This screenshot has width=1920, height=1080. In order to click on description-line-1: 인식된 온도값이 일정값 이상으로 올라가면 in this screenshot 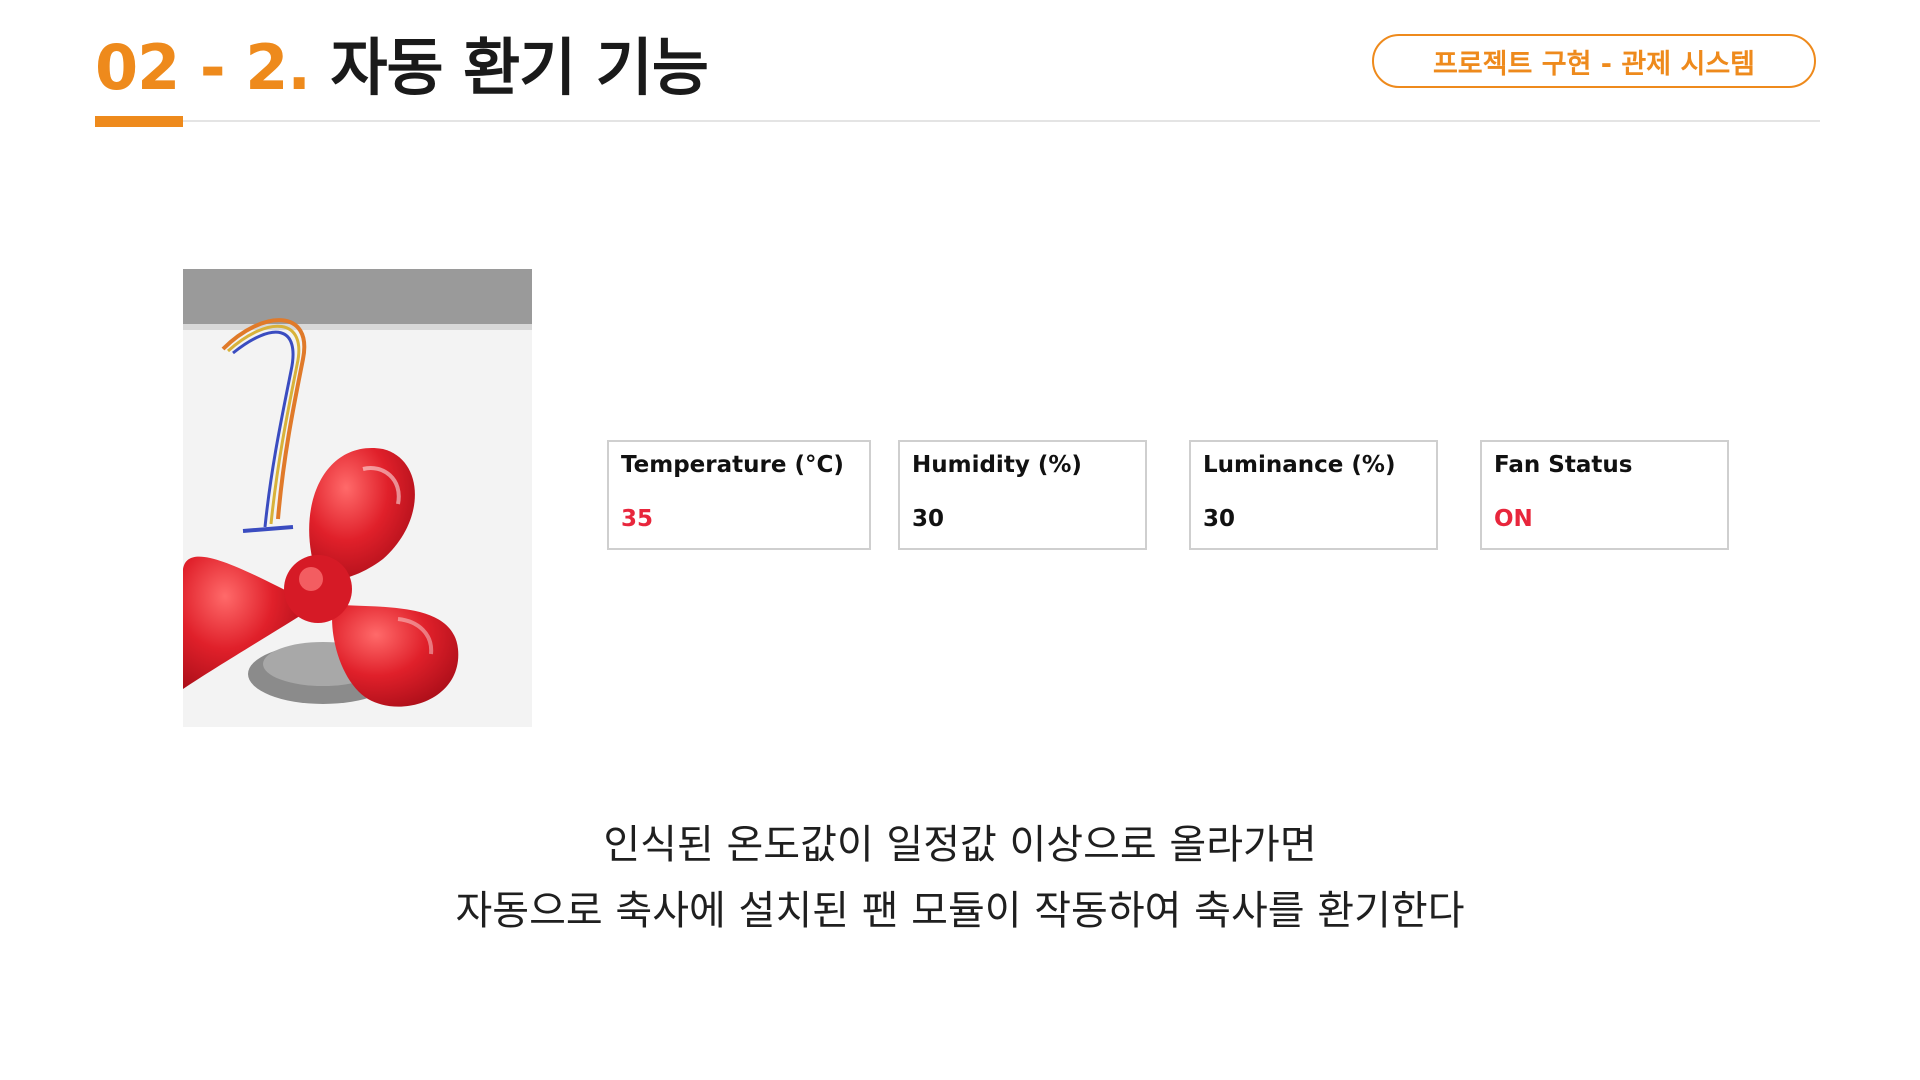, I will do `click(960, 845)`.